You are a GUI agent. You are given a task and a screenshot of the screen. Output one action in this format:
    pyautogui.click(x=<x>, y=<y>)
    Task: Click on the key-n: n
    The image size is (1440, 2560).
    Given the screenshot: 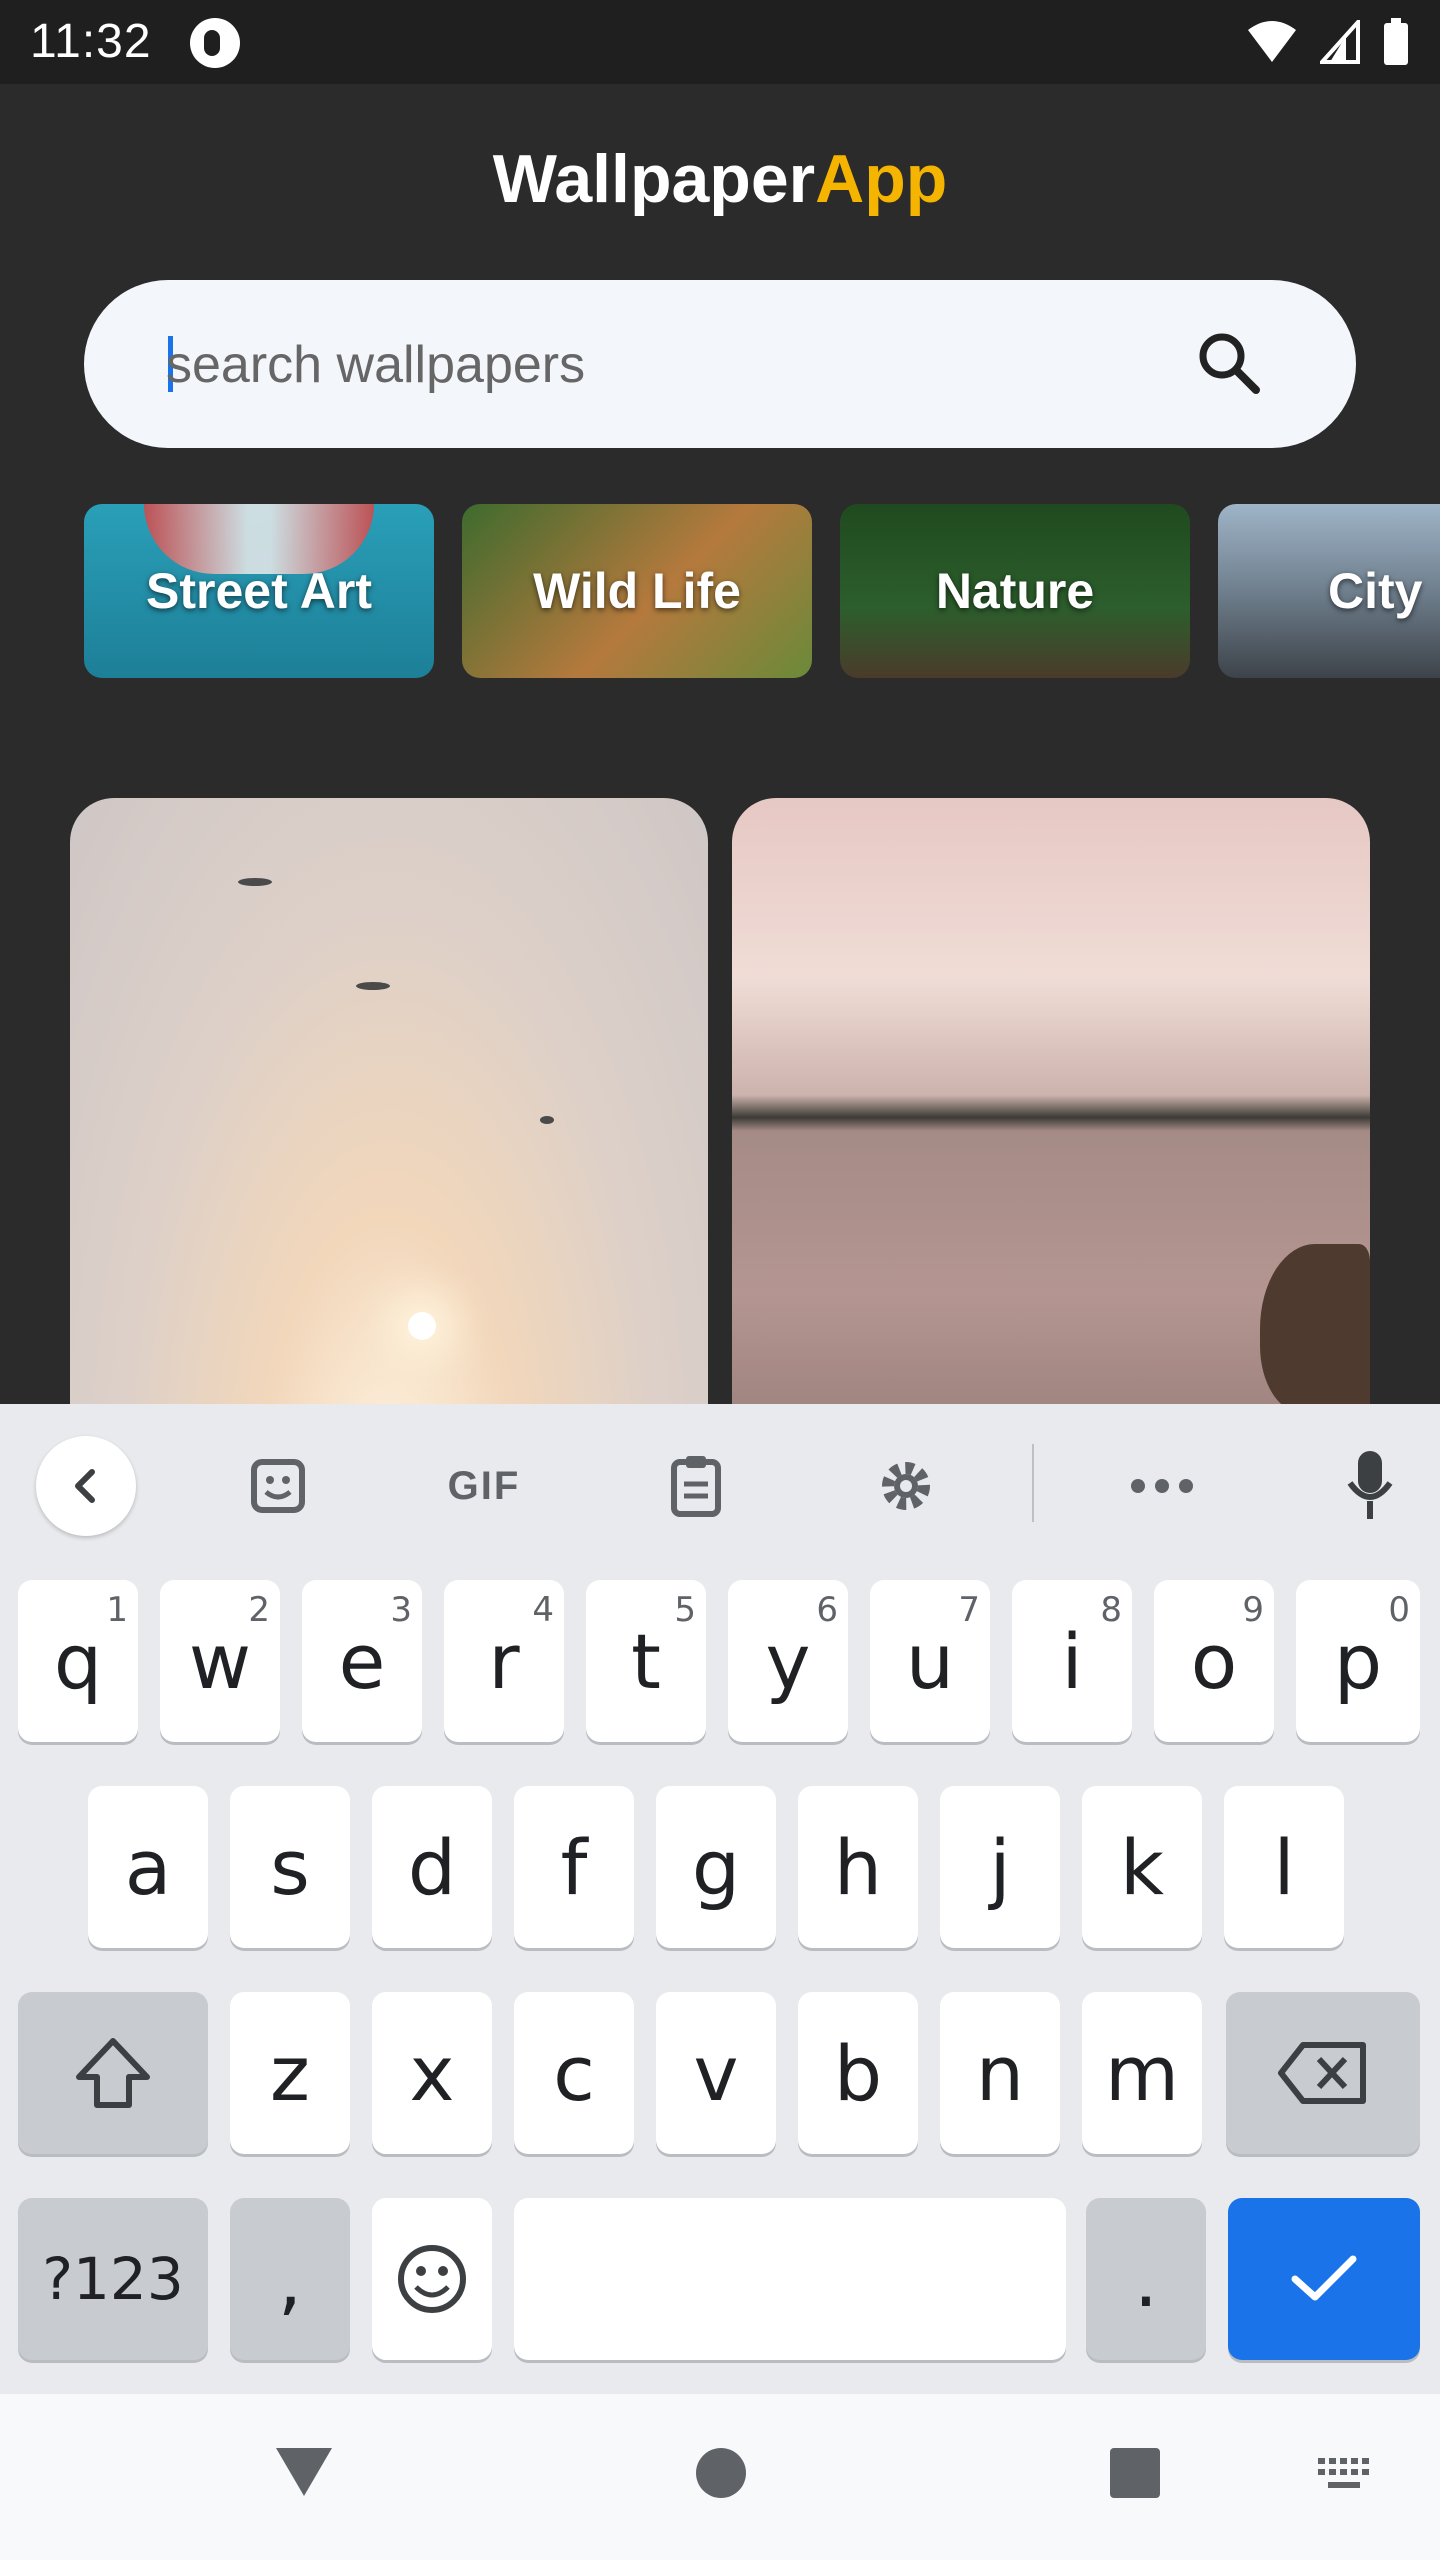 What is the action you would take?
    pyautogui.click(x=1000, y=2073)
    